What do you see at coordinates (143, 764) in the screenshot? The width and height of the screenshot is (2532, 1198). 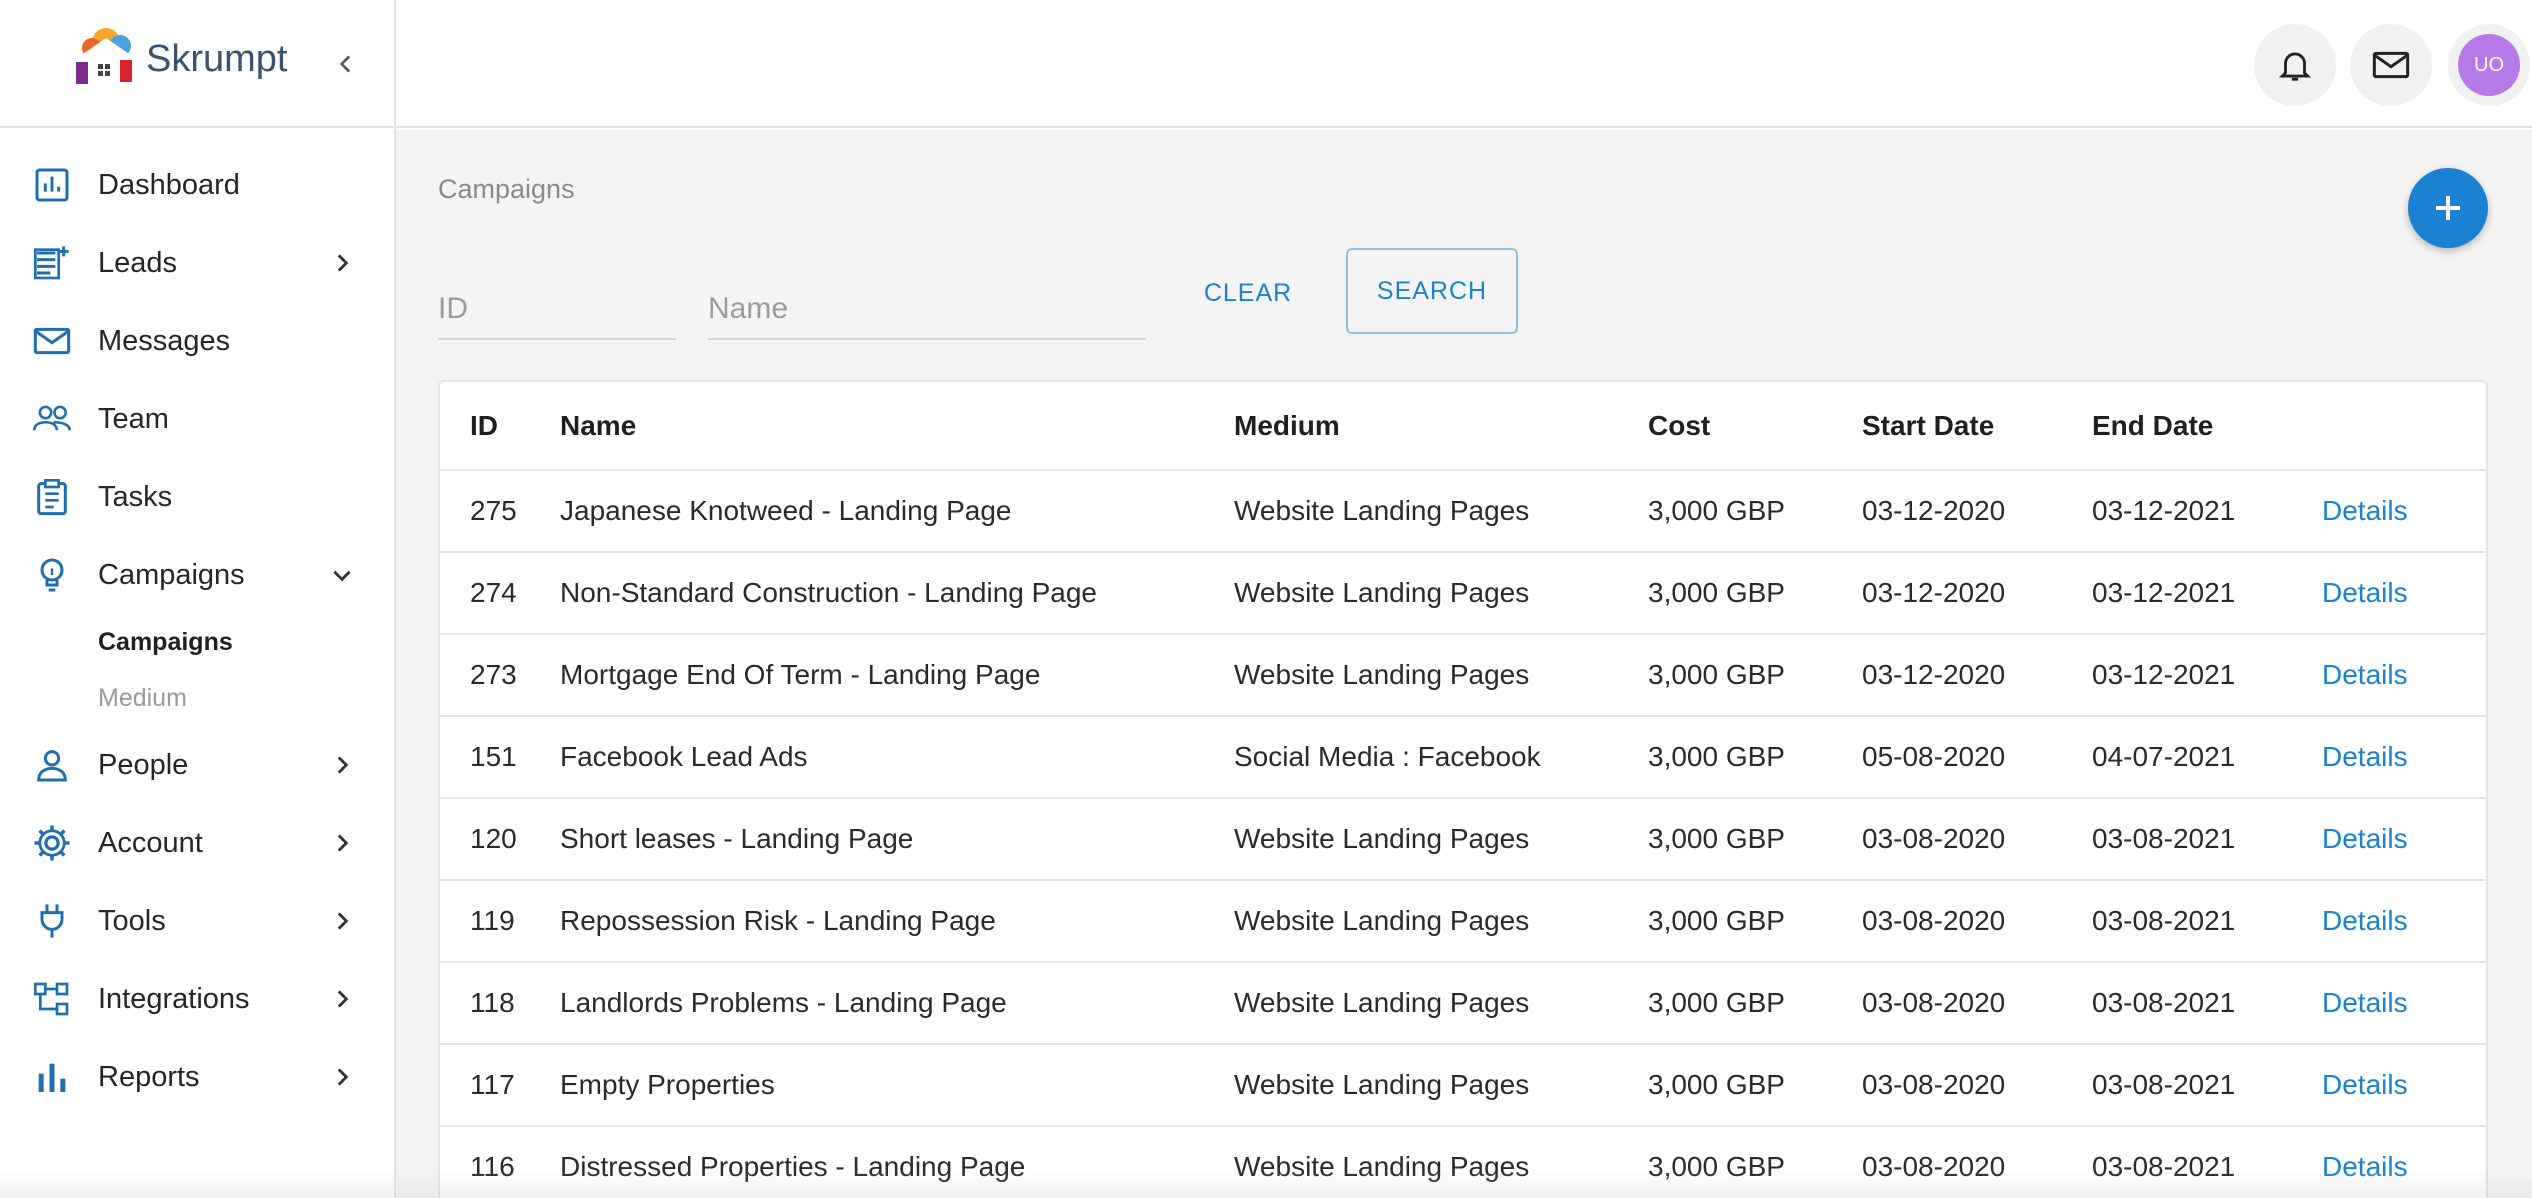 I see `sidebar-item-label: People` at bounding box center [143, 764].